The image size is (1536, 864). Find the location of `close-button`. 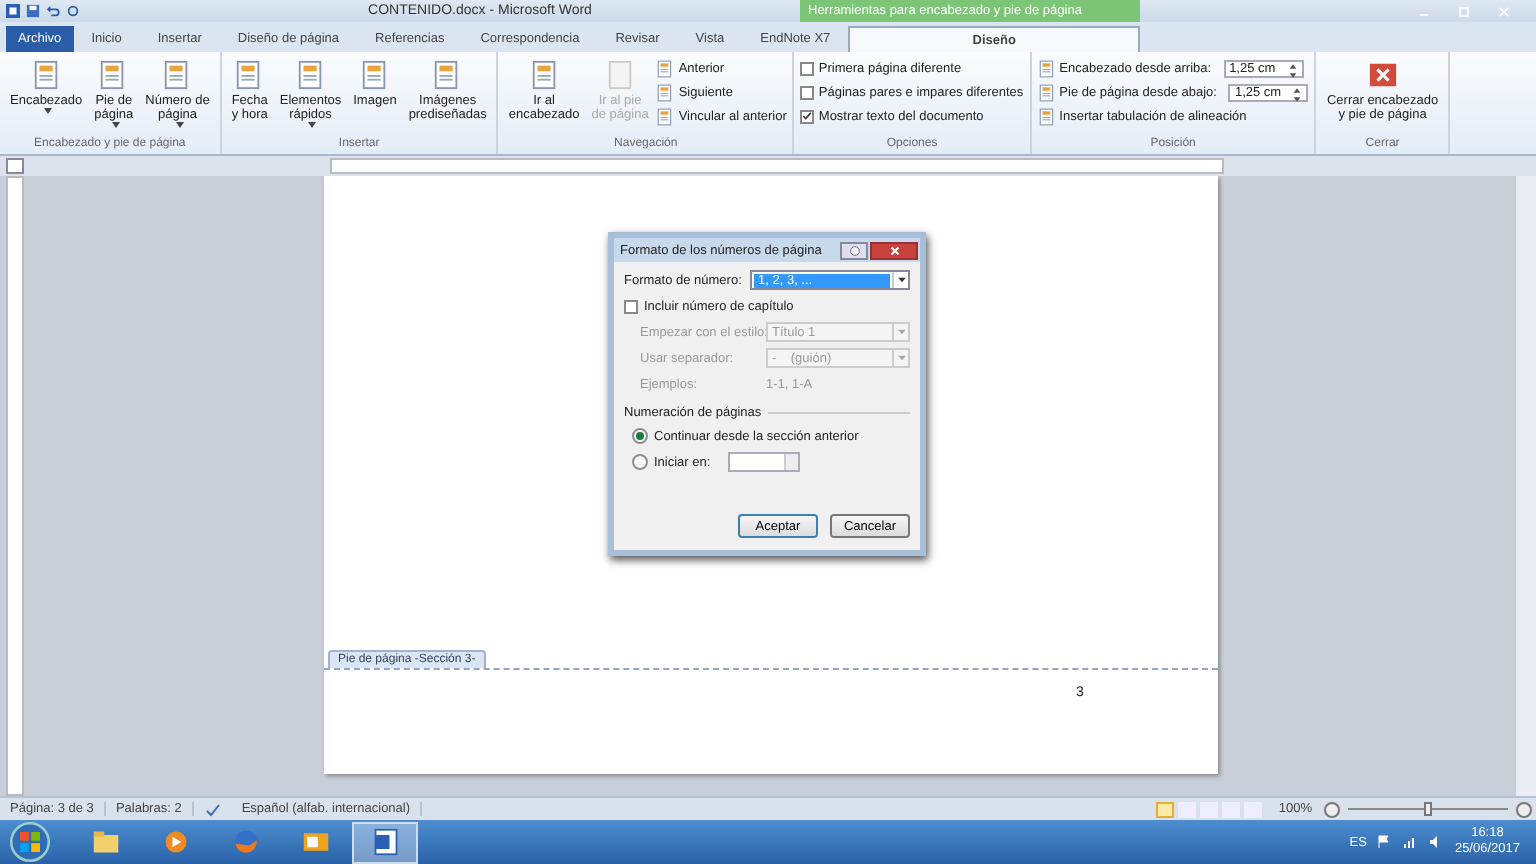

close-button is located at coordinates (894, 250).